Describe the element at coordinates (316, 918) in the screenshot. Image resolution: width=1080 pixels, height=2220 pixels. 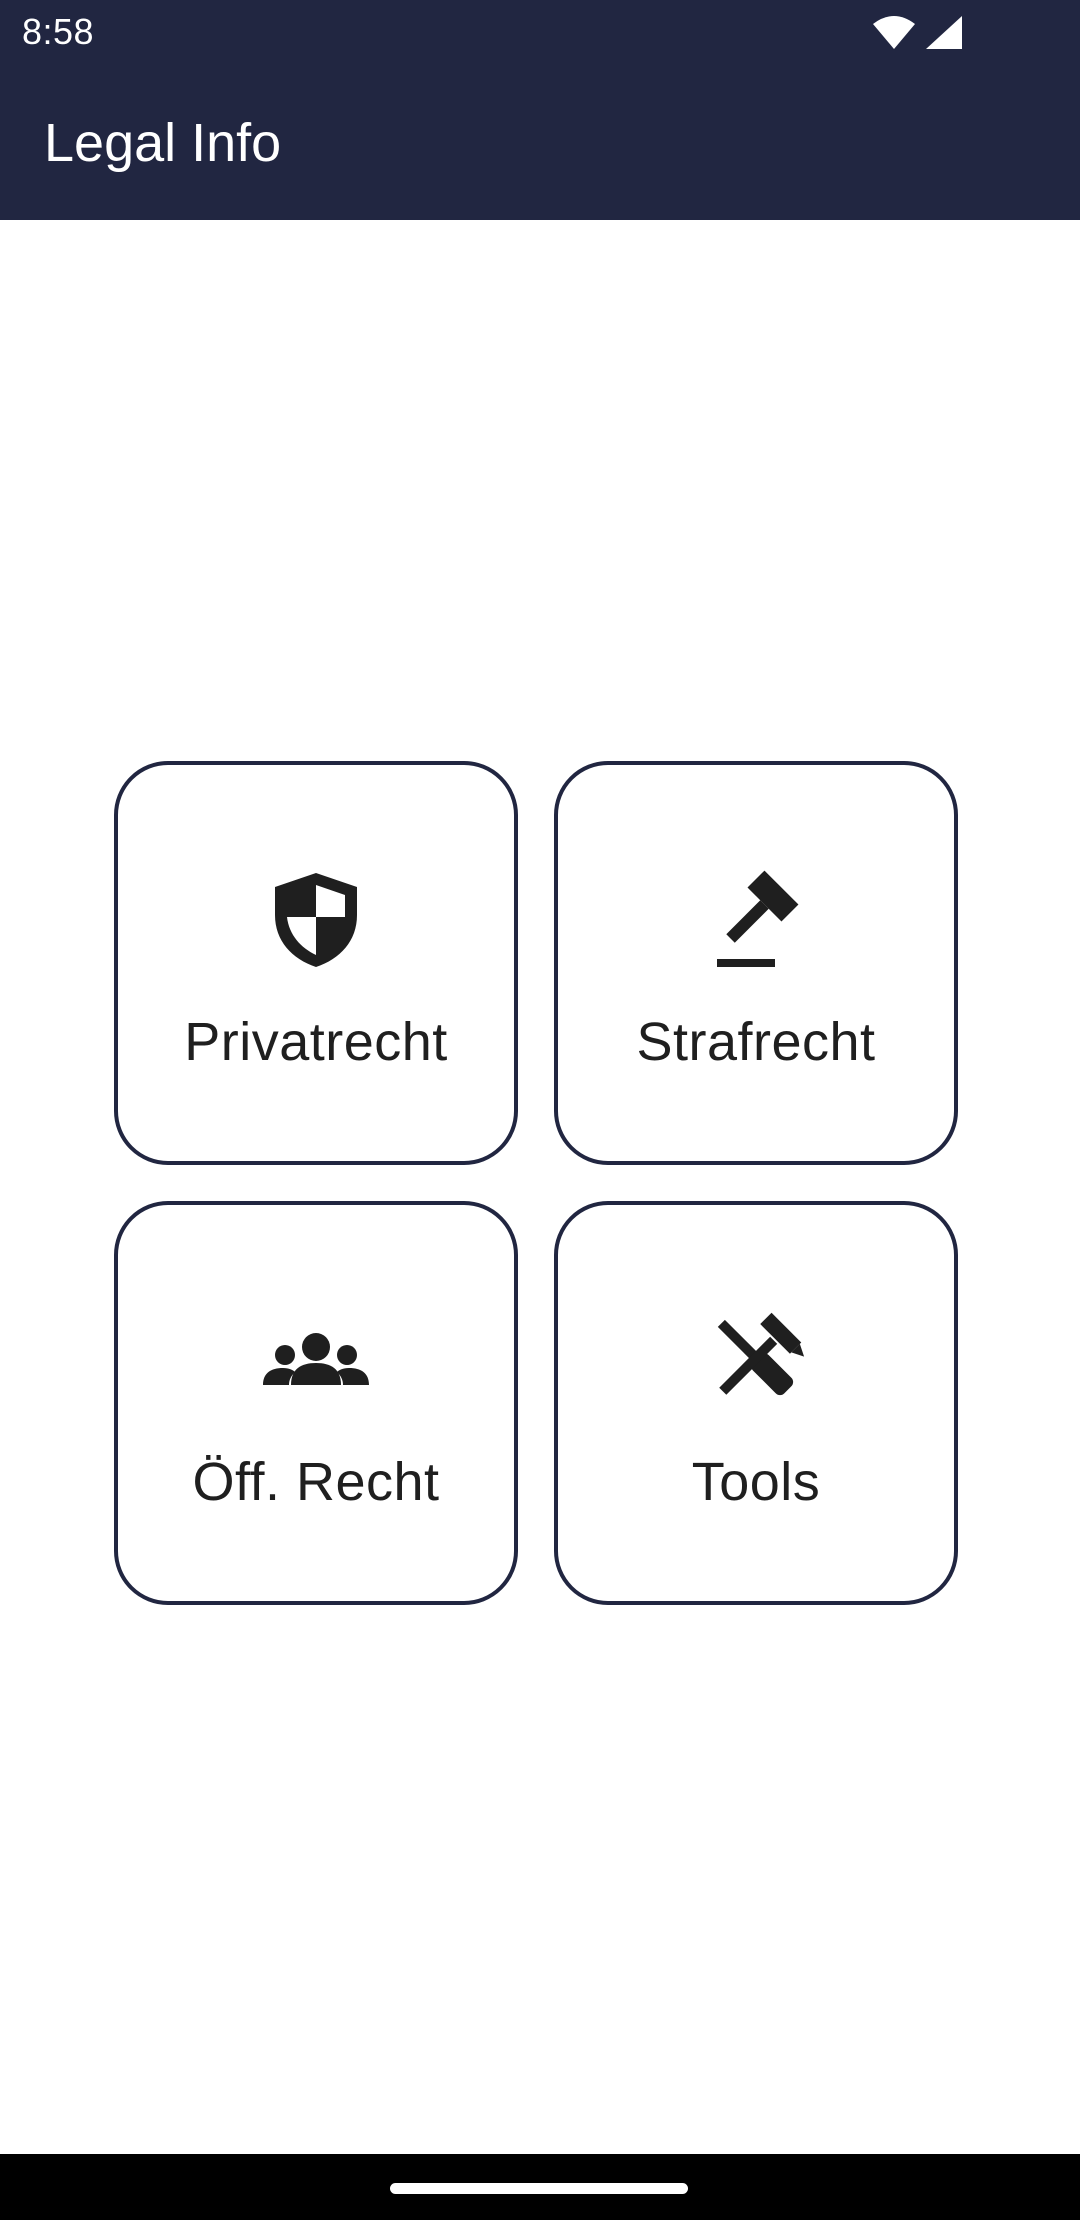
I see `shield-icon` at that location.